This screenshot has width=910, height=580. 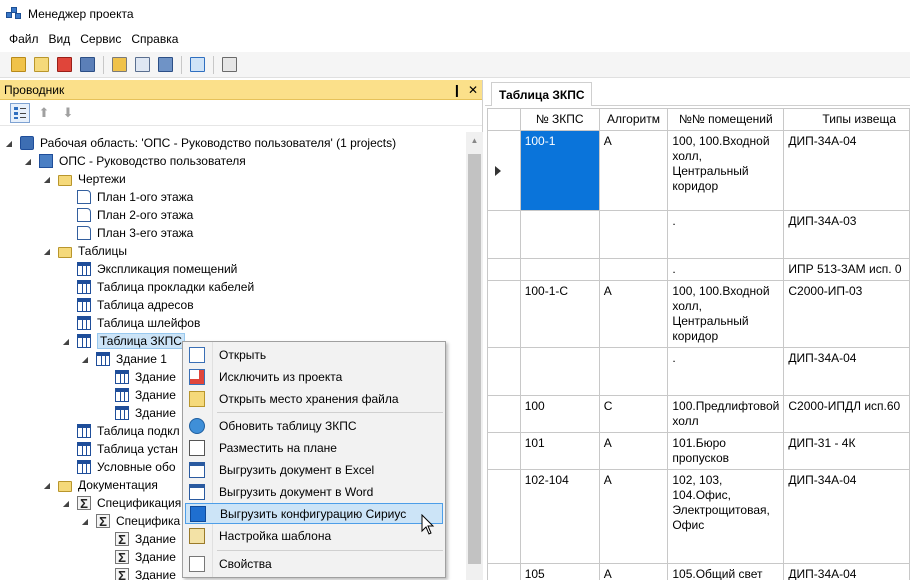 What do you see at coordinates (698, 571) in the screenshot?
I see `table-row: 105 А 105.Общий свет ДИП-34А-04` at bounding box center [698, 571].